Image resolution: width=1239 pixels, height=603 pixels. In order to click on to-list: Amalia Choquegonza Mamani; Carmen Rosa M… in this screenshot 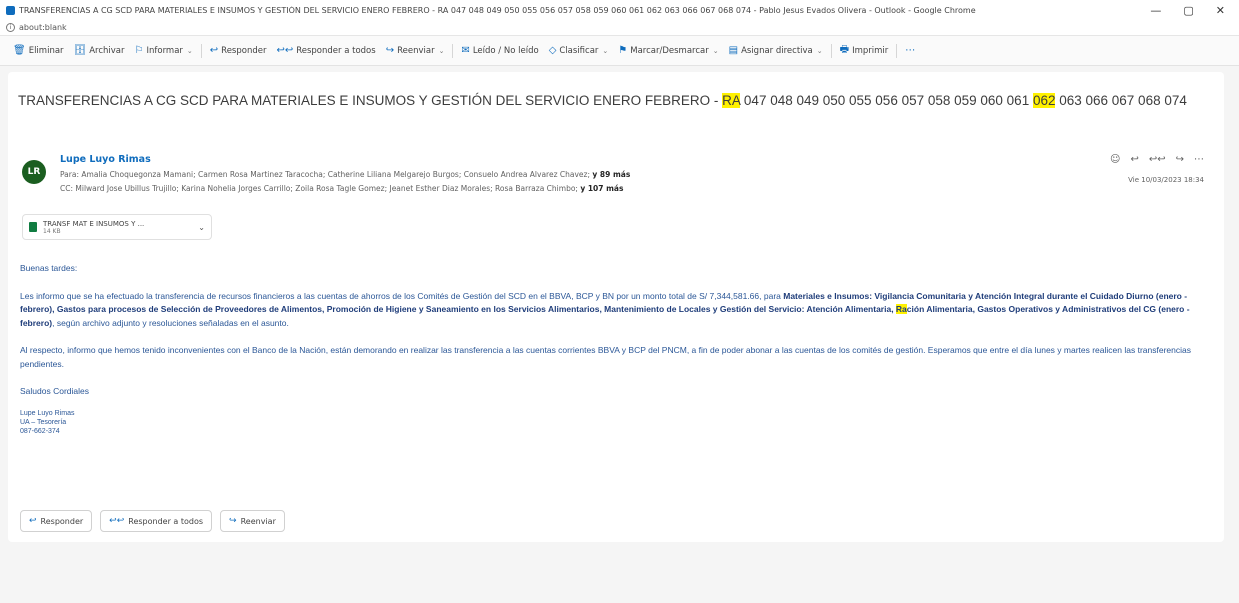, I will do `click(335, 174)`.